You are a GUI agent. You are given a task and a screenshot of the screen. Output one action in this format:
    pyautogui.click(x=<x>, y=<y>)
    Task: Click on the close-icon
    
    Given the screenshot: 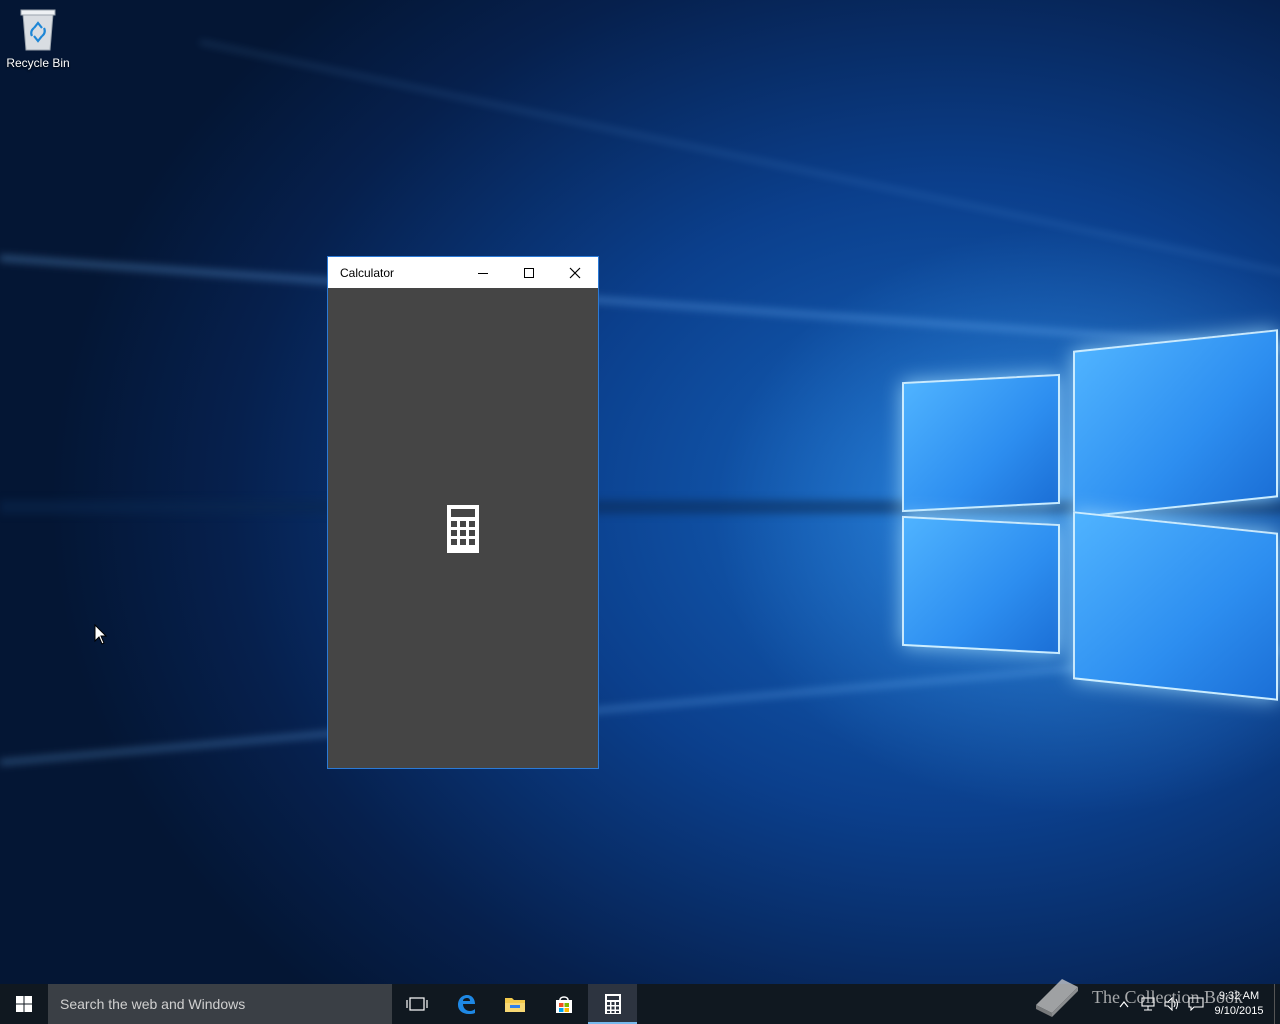 What is the action you would take?
    pyautogui.click(x=575, y=272)
    